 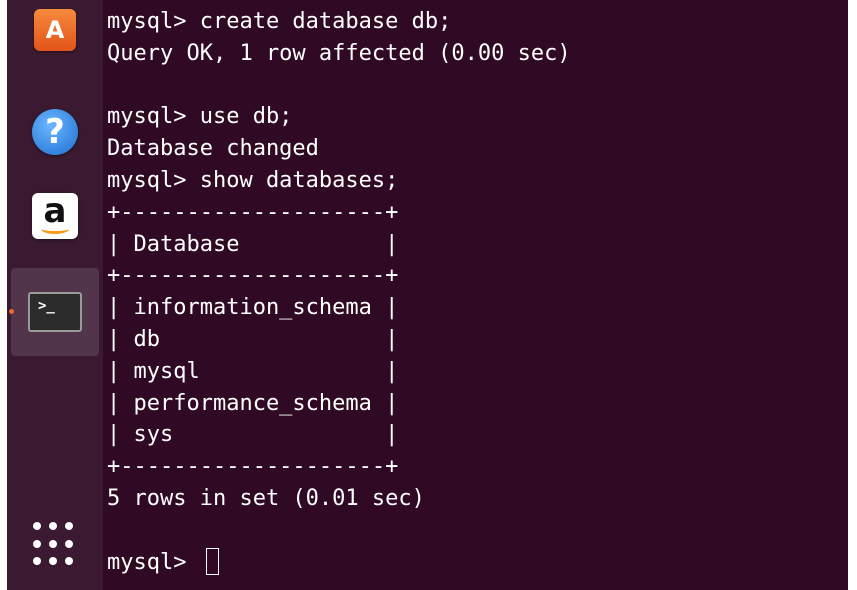 I want to click on terminal-line: mysql> use db;, so click(x=200, y=117).